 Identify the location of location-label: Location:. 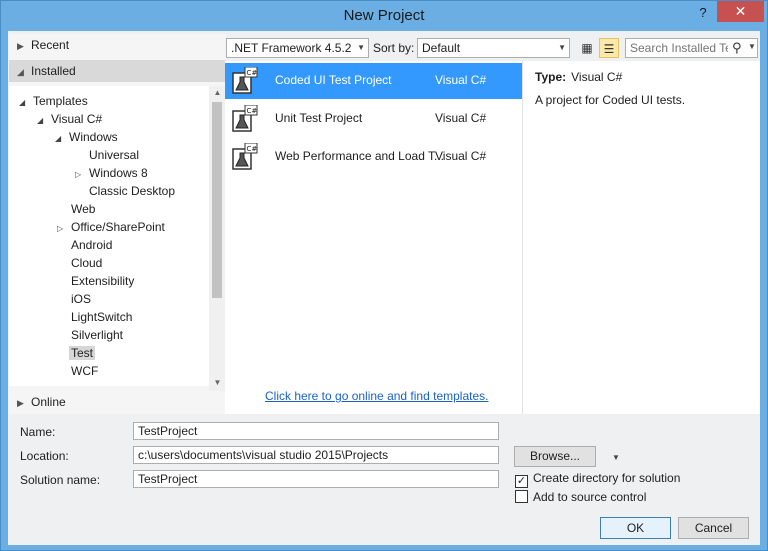
(44, 456).